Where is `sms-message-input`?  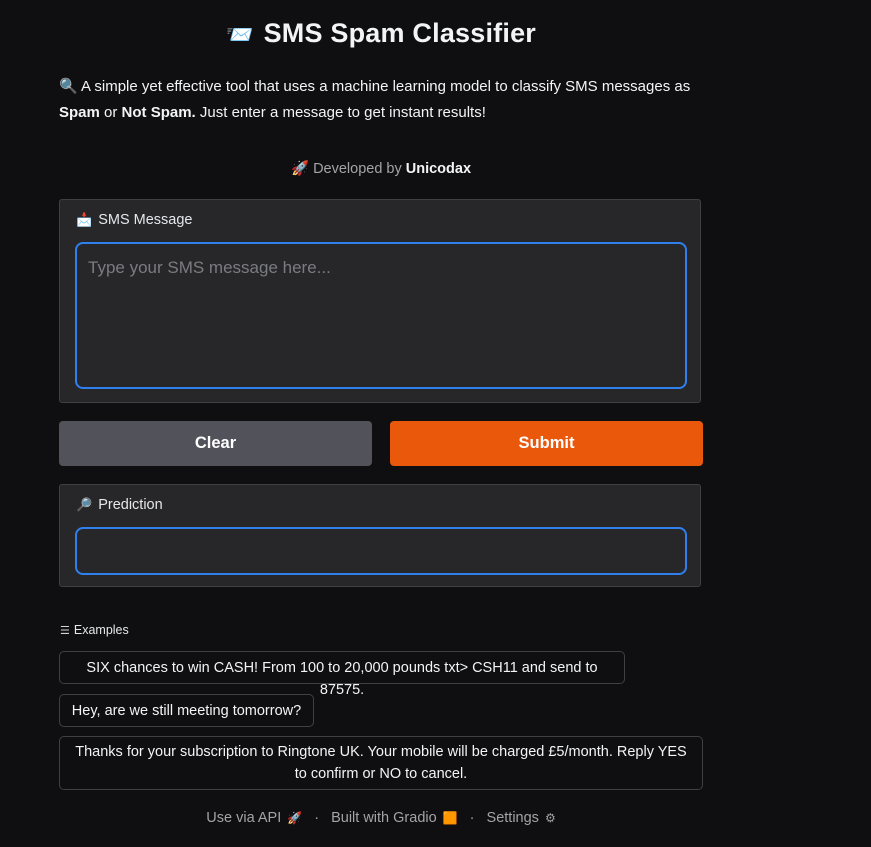
sms-message-input is located at coordinates (381, 315).